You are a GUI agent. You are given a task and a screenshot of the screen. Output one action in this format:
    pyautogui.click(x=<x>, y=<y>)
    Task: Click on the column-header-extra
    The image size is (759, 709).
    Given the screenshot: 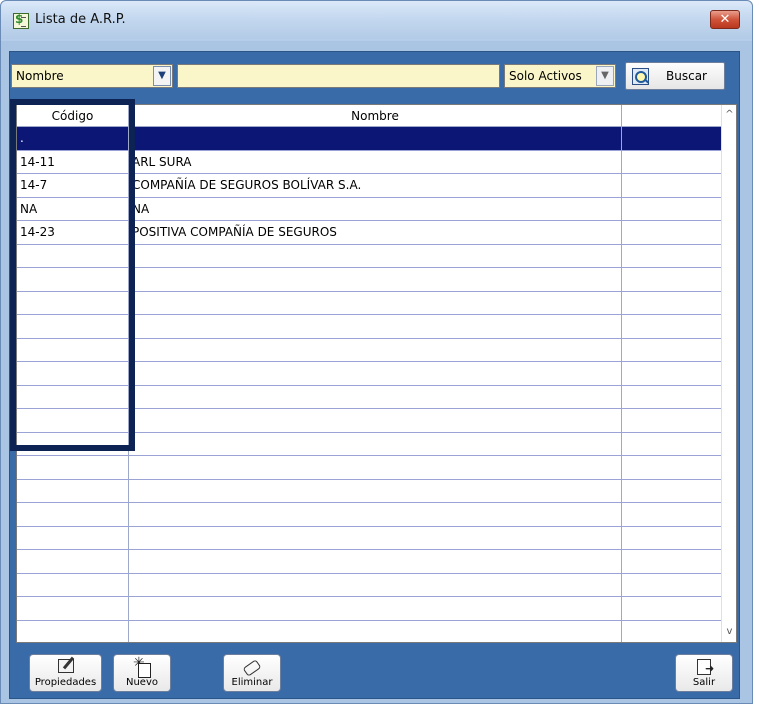 What is the action you would take?
    pyautogui.click(x=672, y=116)
    